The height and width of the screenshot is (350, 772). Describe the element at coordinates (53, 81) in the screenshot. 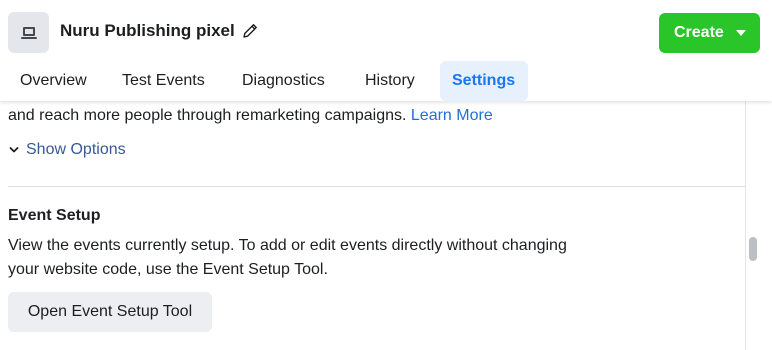

I see `tab-overview: Overview` at that location.